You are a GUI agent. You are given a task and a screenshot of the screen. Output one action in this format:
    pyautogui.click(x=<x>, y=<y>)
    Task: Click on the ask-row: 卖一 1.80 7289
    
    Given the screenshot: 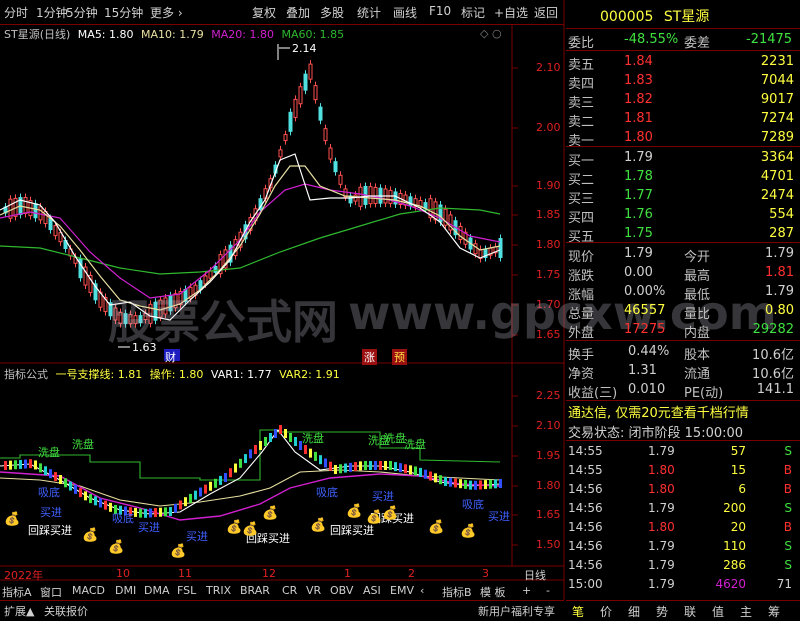 What is the action you would take?
    pyautogui.click(x=683, y=138)
    